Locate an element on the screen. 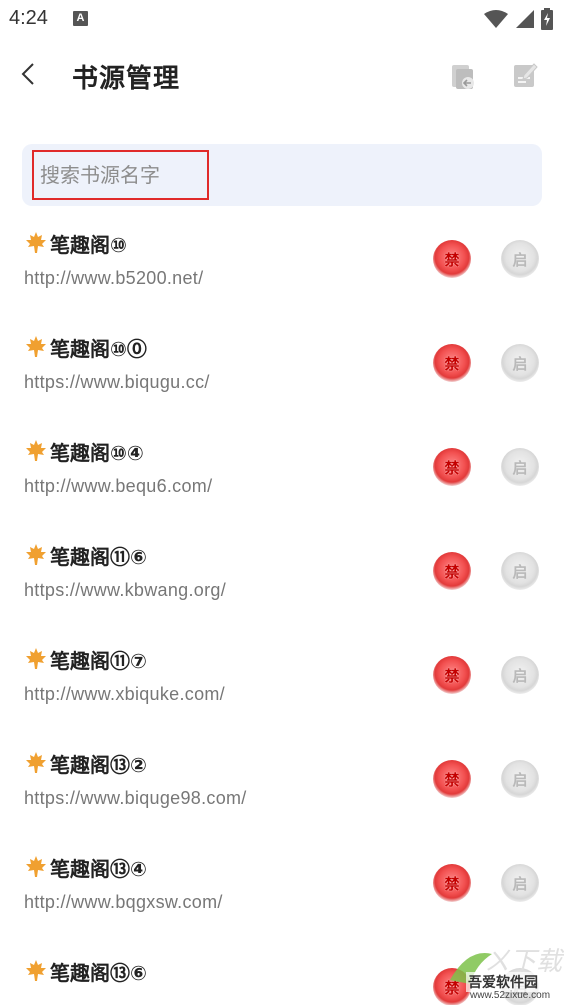  source-name: 笔趣阁⑬⑥ is located at coordinates (98, 972).